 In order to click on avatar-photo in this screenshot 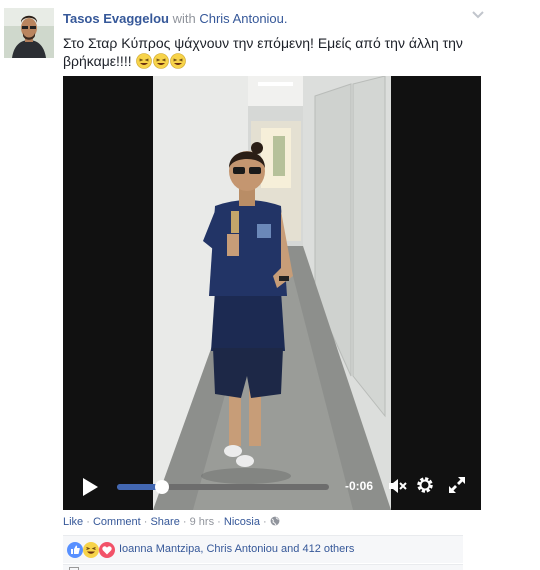, I will do `click(29, 33)`.